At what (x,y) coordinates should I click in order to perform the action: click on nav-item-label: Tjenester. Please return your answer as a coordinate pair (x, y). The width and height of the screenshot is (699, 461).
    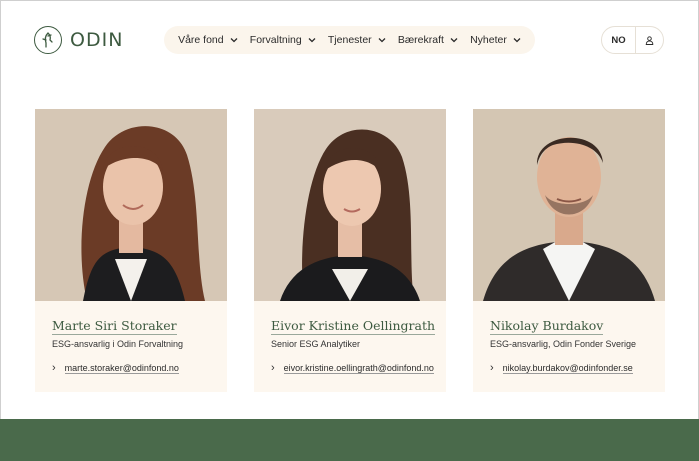
    Looking at the image, I should click on (349, 40).